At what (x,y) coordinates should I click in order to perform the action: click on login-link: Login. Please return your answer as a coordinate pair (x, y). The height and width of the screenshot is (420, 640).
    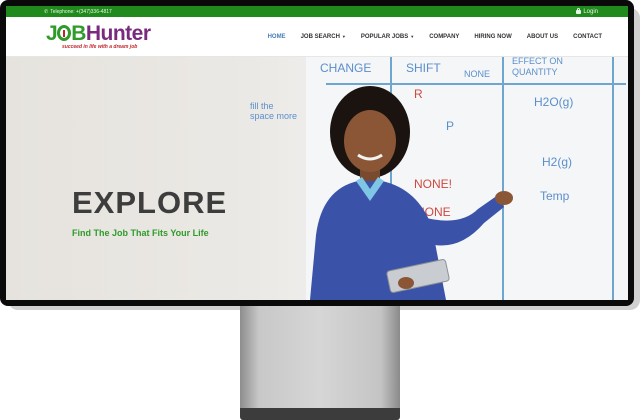
    Looking at the image, I should click on (587, 11).